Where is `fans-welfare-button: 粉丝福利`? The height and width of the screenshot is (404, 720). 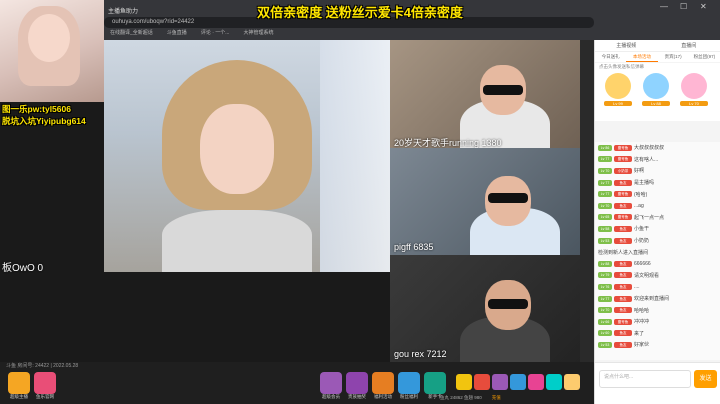
fans-welfare-button: 粉丝福利 is located at coordinates (409, 385).